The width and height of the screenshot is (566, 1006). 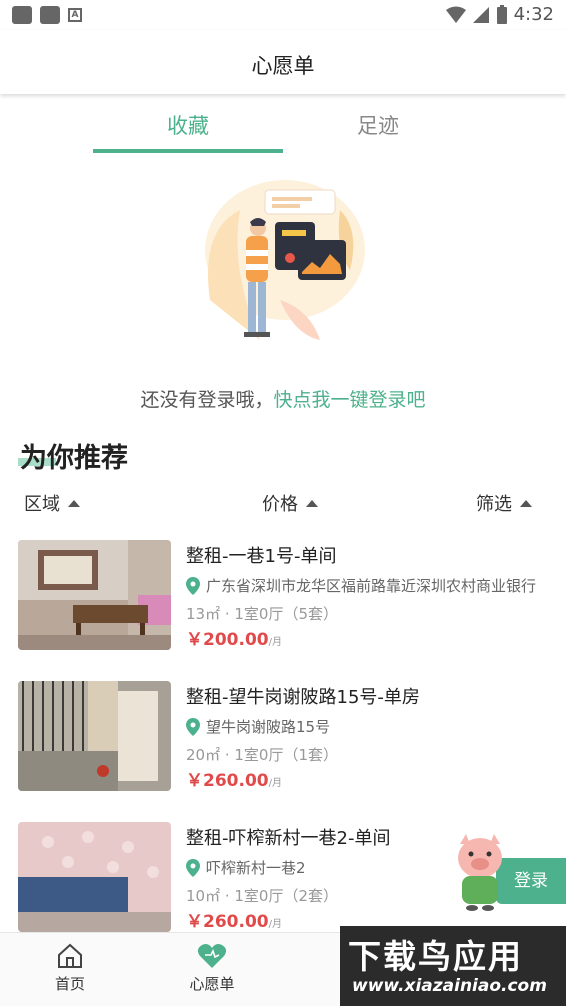 I want to click on filter-more: 筛选, so click(x=504, y=503).